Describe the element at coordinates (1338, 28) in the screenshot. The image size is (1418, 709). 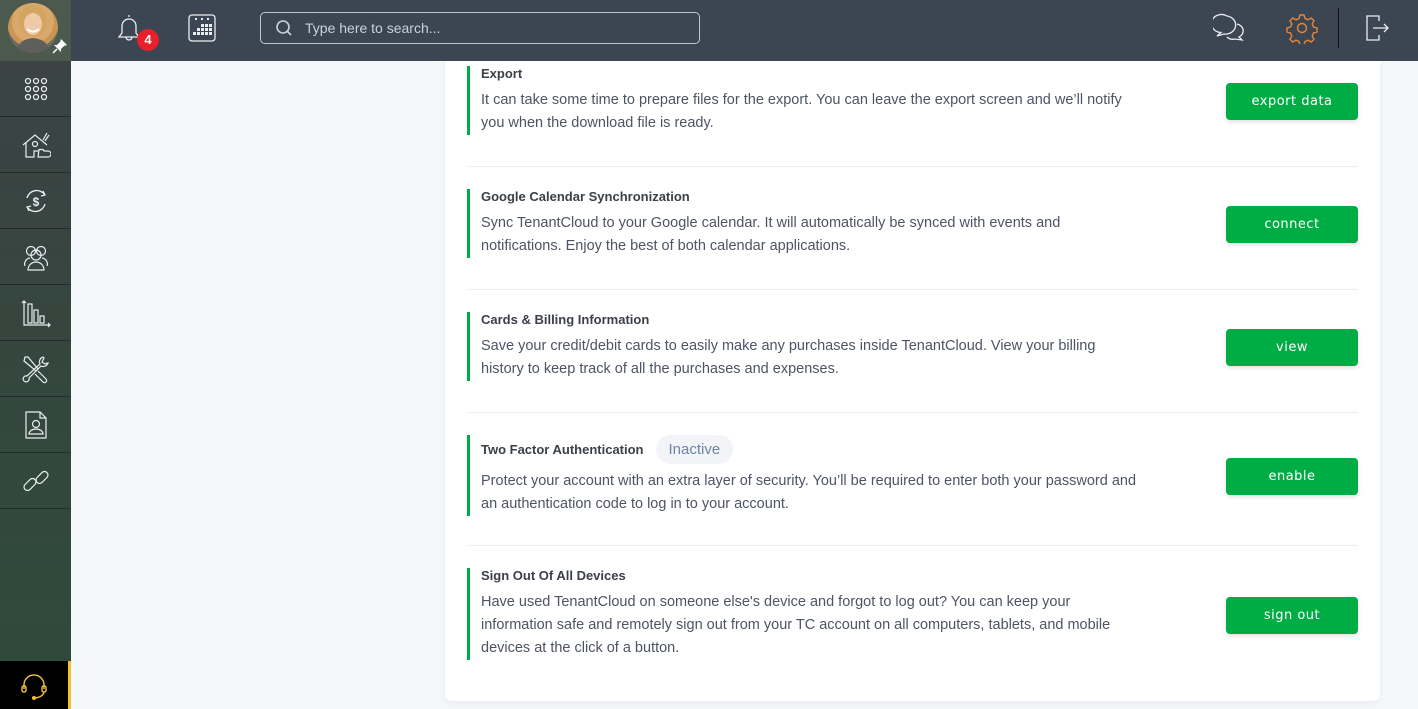
I see `topbar-divider` at that location.